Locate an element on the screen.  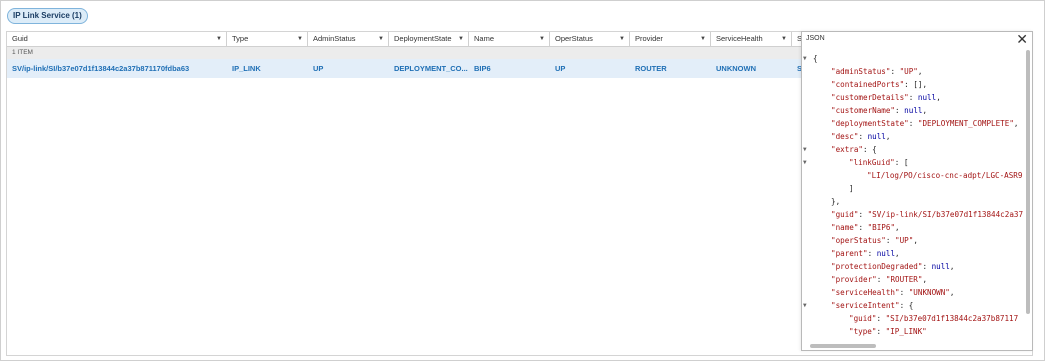
json-token: "containedPorts" is located at coordinates (868, 84).